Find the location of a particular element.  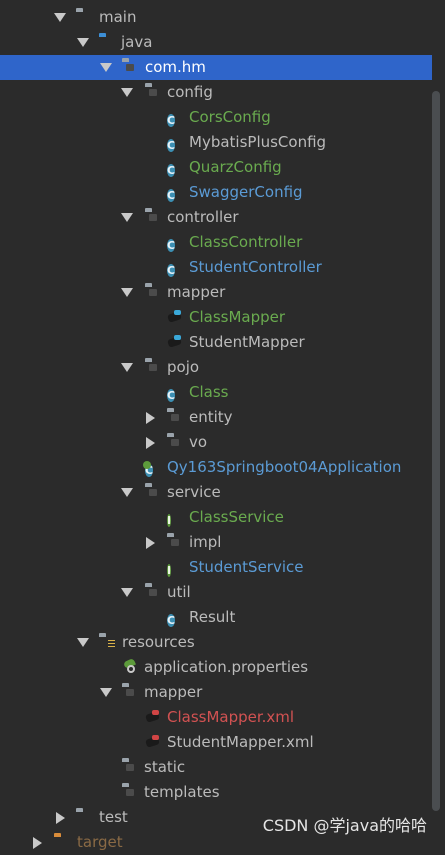

tree-node-swagger-config: C SwaggerConfig is located at coordinates (216, 192).